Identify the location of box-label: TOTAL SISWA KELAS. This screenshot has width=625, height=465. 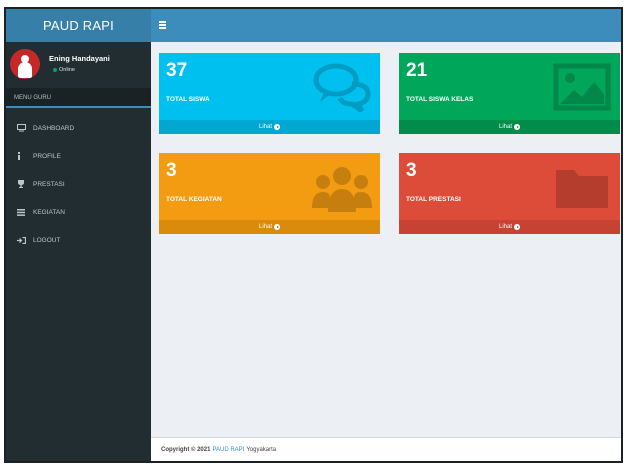
(440, 99).